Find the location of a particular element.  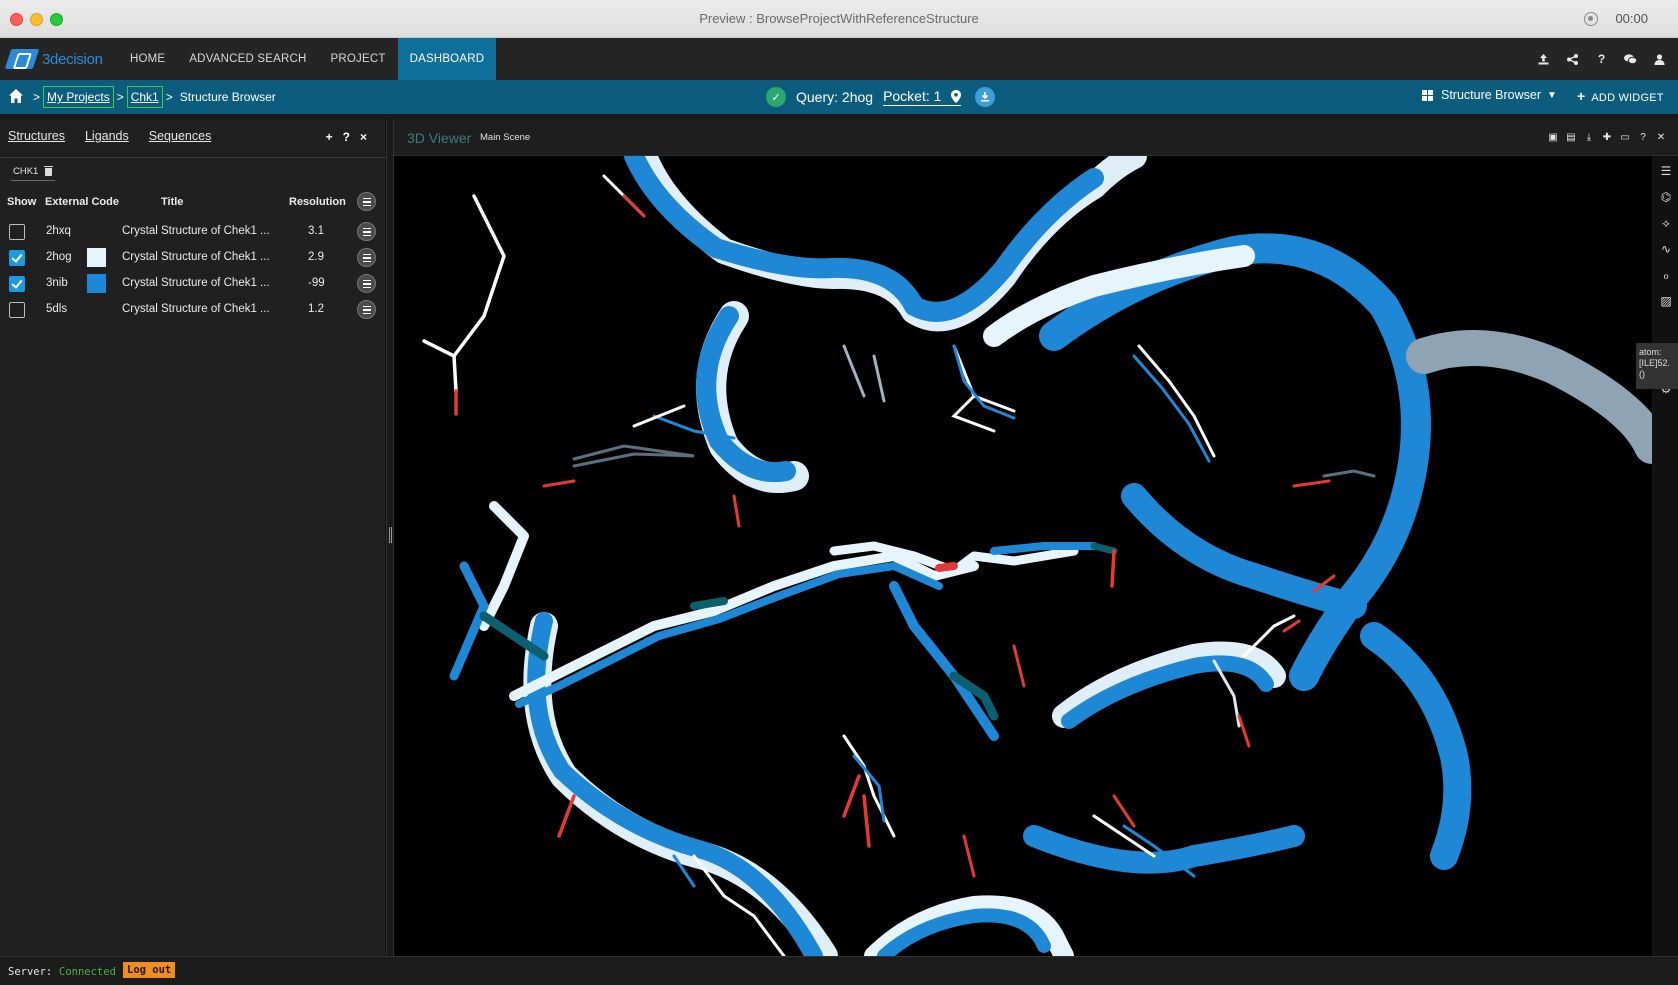

menu-icon: ☰ is located at coordinates (1666, 171).